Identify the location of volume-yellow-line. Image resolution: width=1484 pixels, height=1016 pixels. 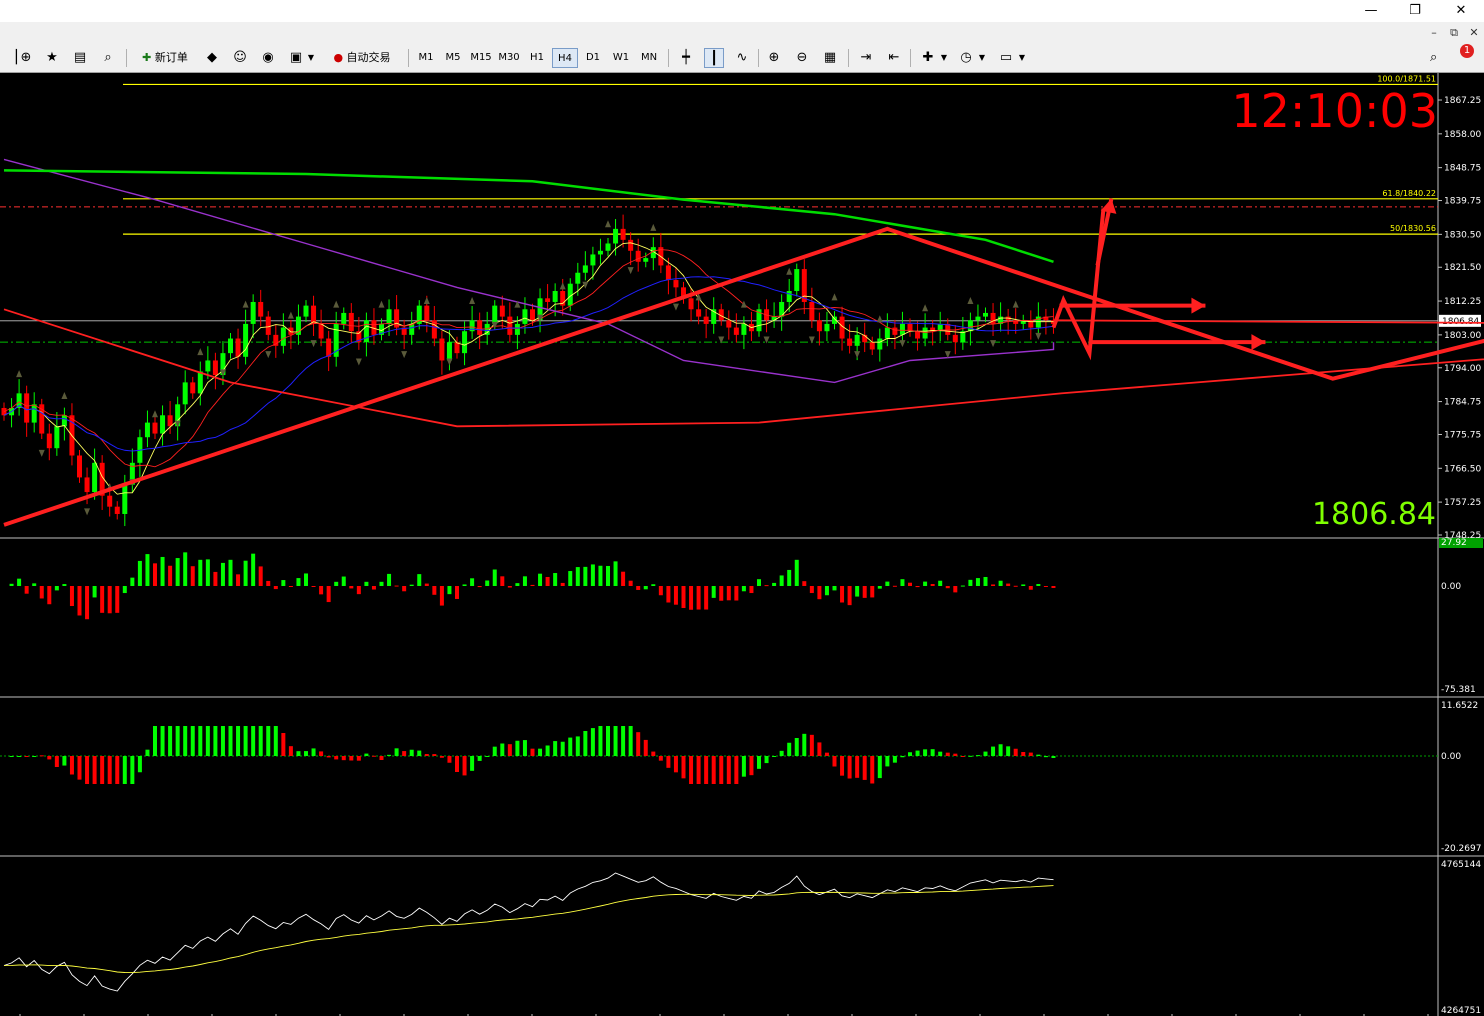
(528, 929).